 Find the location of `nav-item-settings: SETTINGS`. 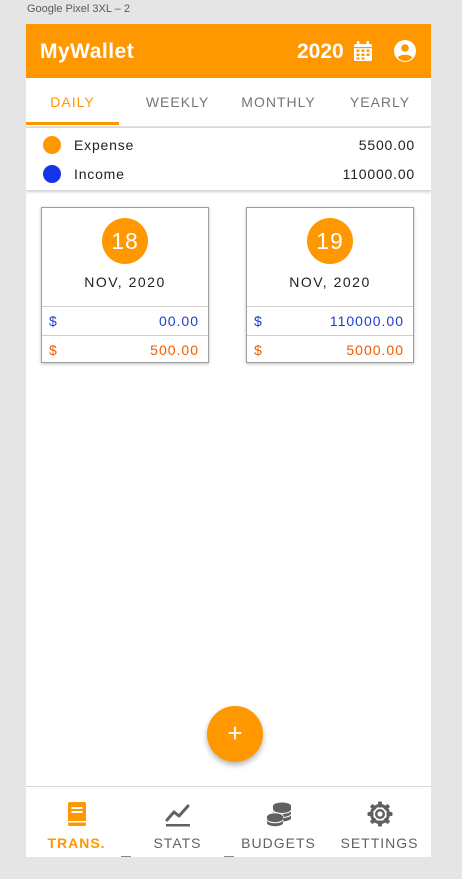

nav-item-settings: SETTINGS is located at coordinates (379, 822).